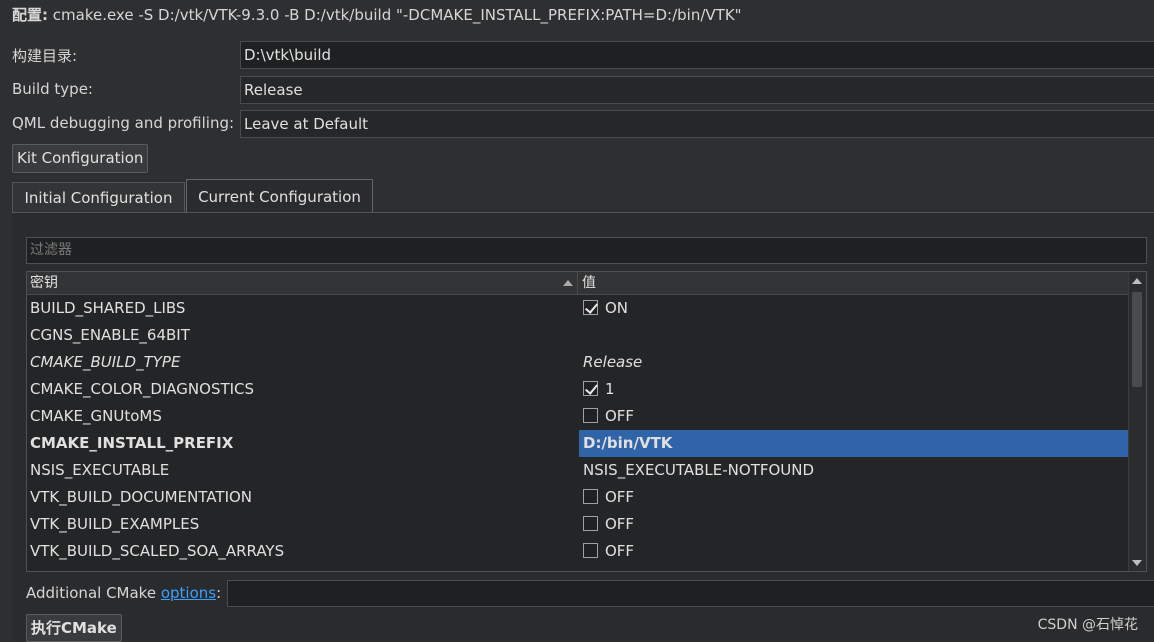  I want to click on configure-prefix: 配置:, so click(30, 15).